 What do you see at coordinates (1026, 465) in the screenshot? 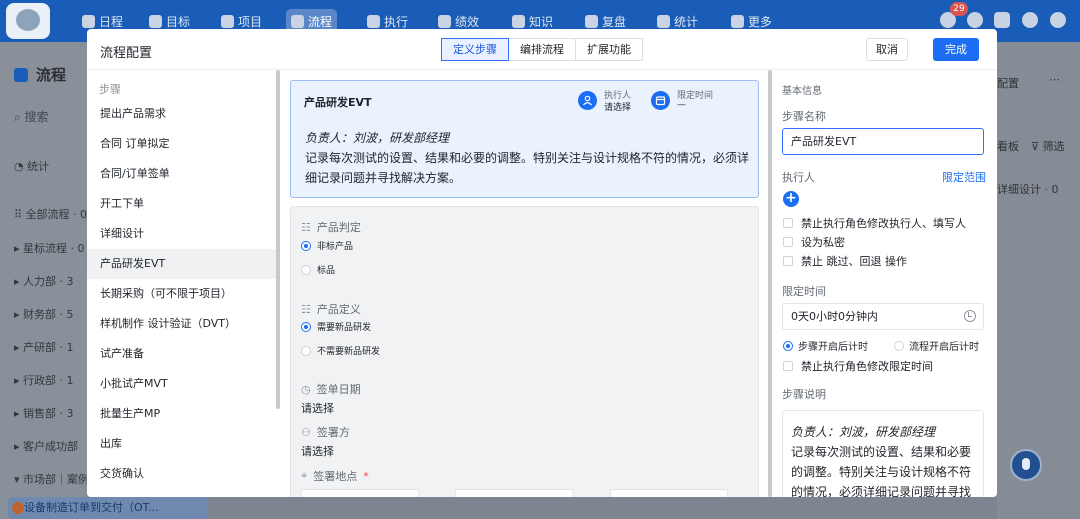
I see `help-button` at bounding box center [1026, 465].